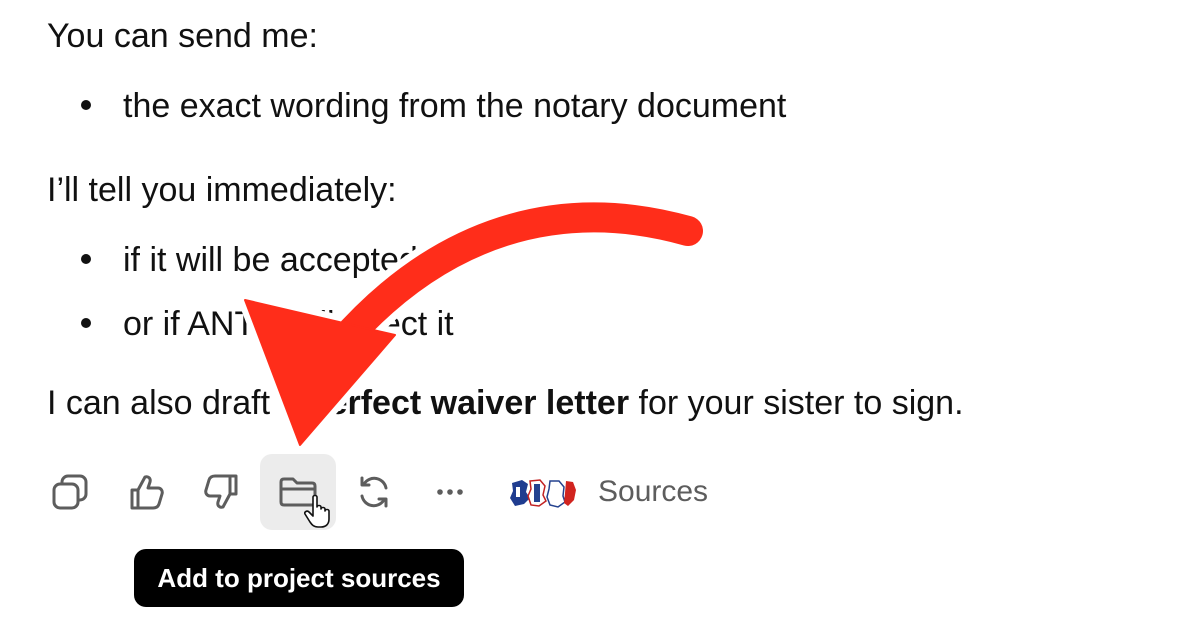 The height and width of the screenshot is (626, 1200). What do you see at coordinates (543, 493) in the screenshot?
I see `source-favicons-icon` at bounding box center [543, 493].